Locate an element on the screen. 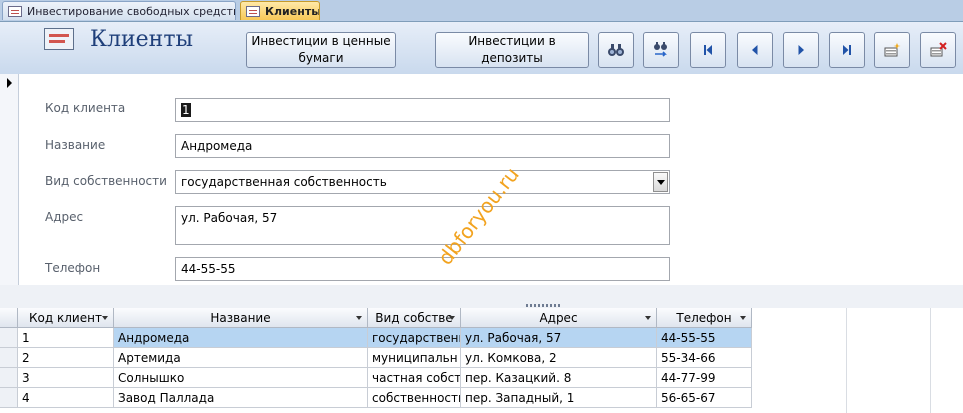  column-header-label: Адрес is located at coordinates (558, 317).